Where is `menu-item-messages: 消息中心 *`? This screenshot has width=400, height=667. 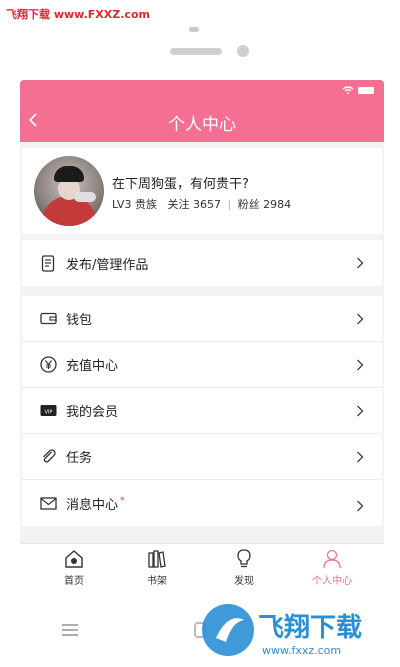
menu-item-messages: 消息中心 * is located at coordinates (202, 503).